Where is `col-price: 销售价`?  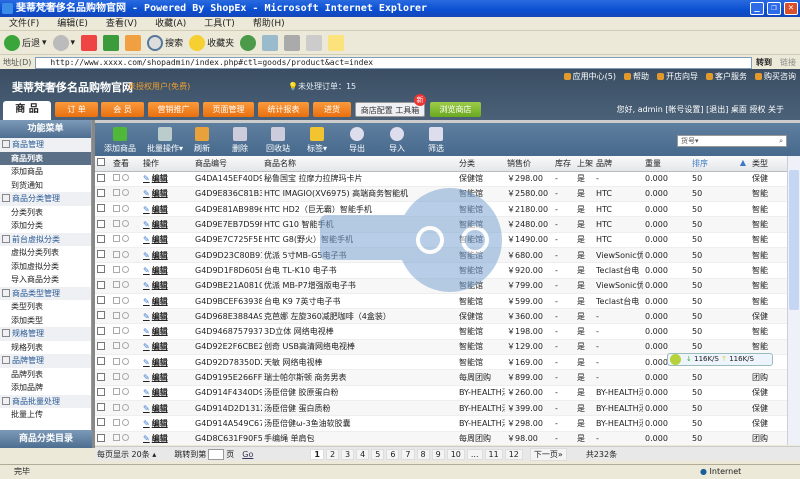 col-price: 销售价 is located at coordinates (529, 164).